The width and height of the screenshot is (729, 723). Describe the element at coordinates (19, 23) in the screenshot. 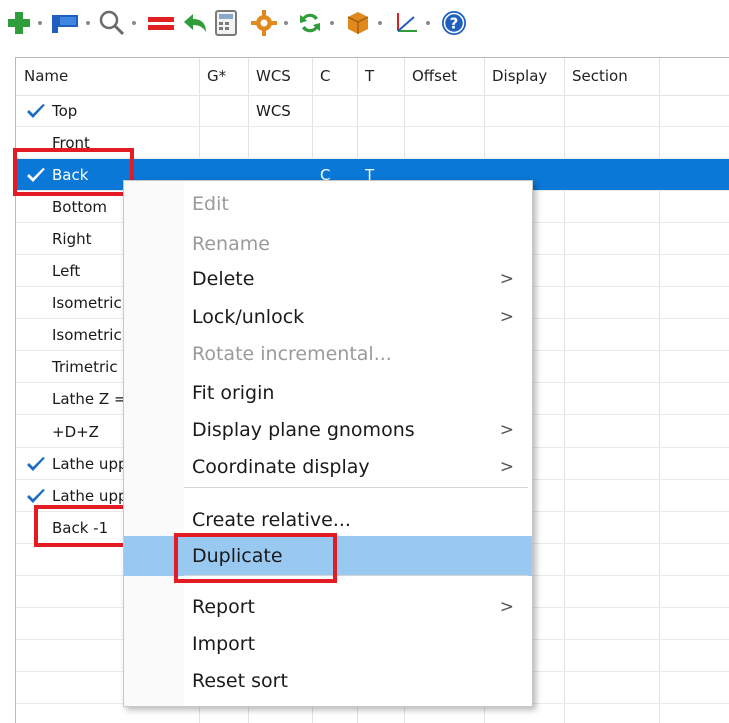

I see `plus-icon` at that location.